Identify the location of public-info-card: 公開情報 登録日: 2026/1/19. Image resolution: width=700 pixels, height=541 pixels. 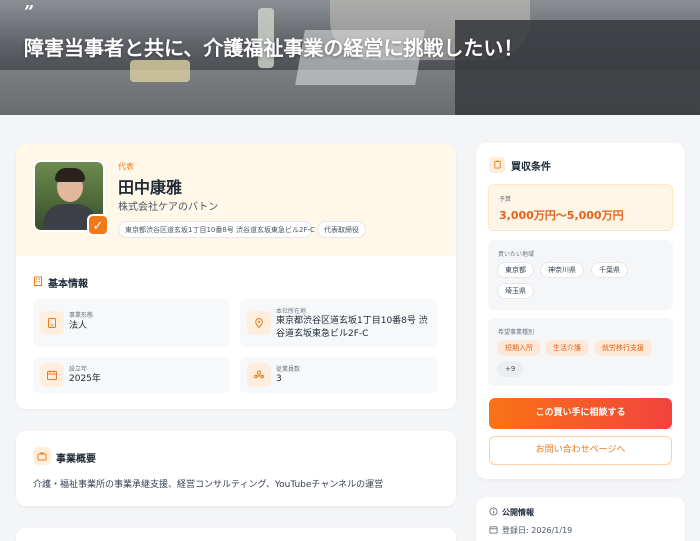
(580, 519).